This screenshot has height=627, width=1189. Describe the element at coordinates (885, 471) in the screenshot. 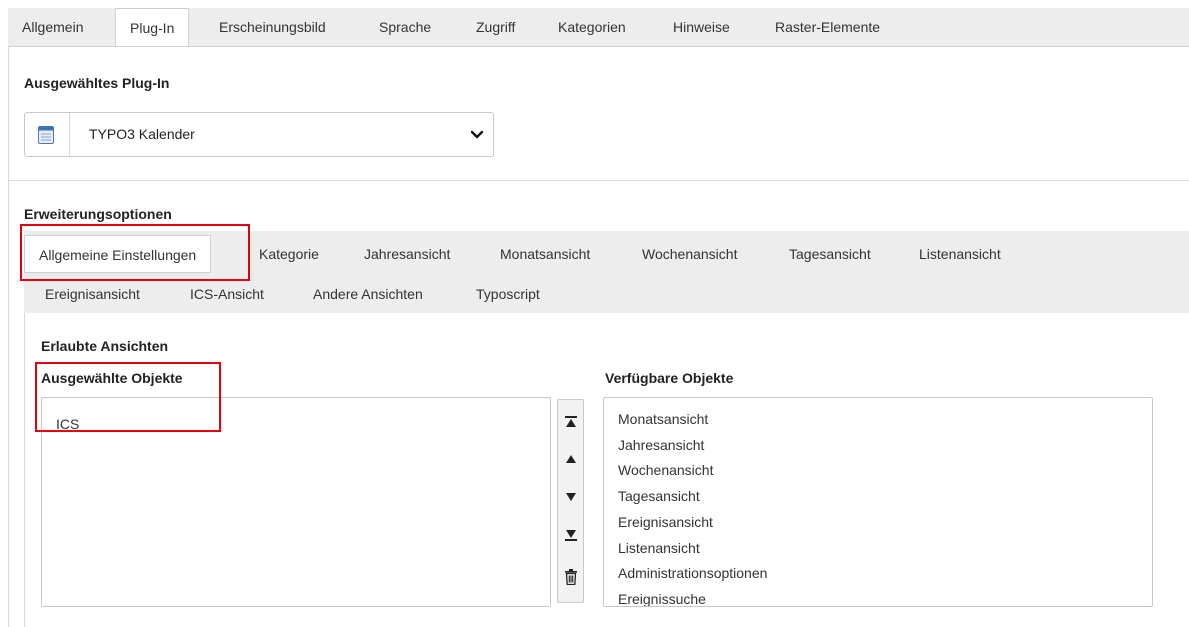

I see `list-item: Wochenansicht` at that location.